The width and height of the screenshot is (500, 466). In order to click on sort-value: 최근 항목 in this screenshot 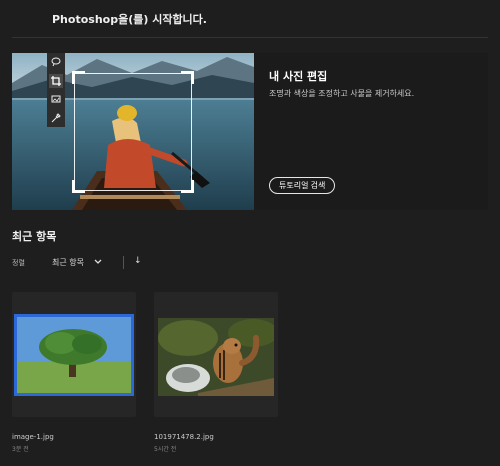, I will do `click(68, 262)`.